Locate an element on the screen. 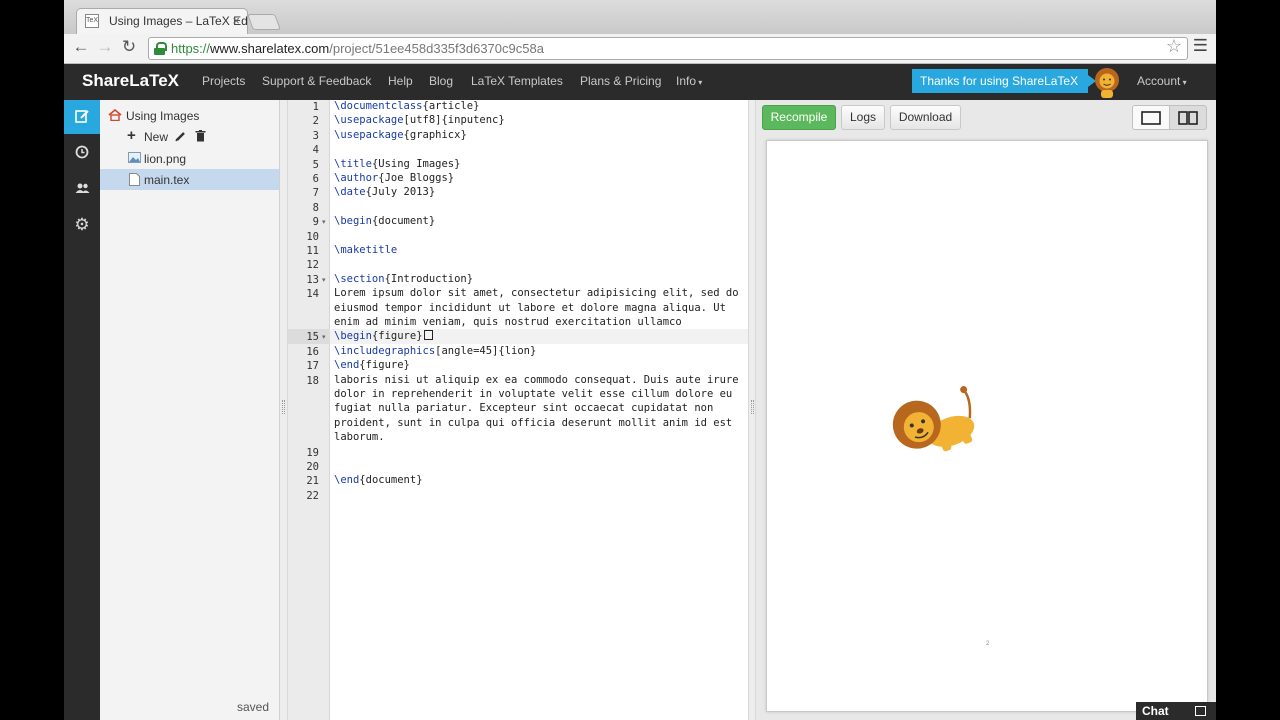 Image resolution: width=1280 pixels, height=720 pixels. nav-account: Account ▾ is located at coordinates (1162, 81).